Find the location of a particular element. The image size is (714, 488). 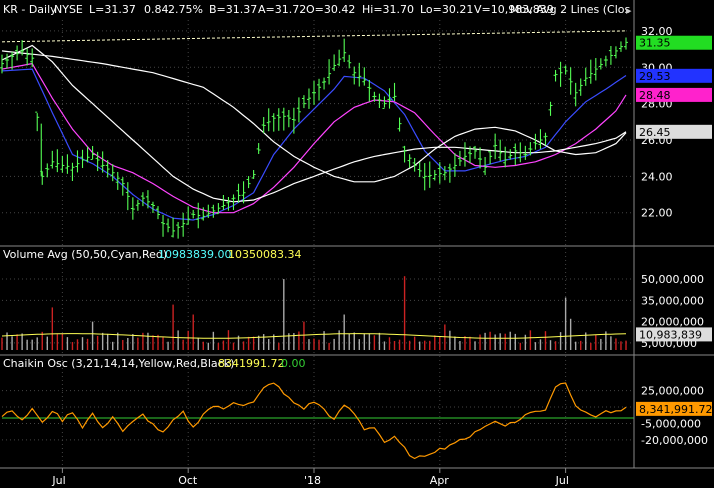

svg-text: 26.45 is located at coordinates (655, 132).